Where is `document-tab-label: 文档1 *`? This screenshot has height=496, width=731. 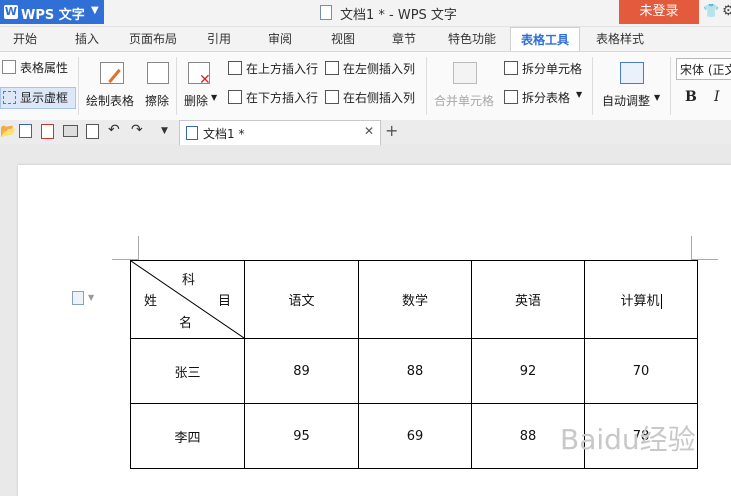
document-tab-label: 文档1 * is located at coordinates (224, 134).